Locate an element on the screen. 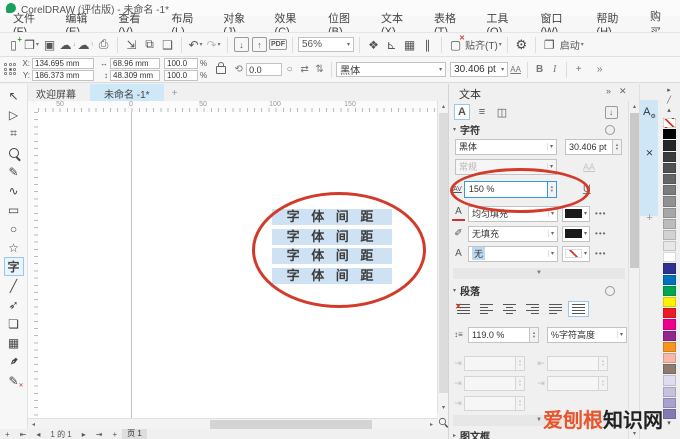 The height and width of the screenshot is (439, 680). drop-shadow-tool: ❏ is located at coordinates (14, 323).